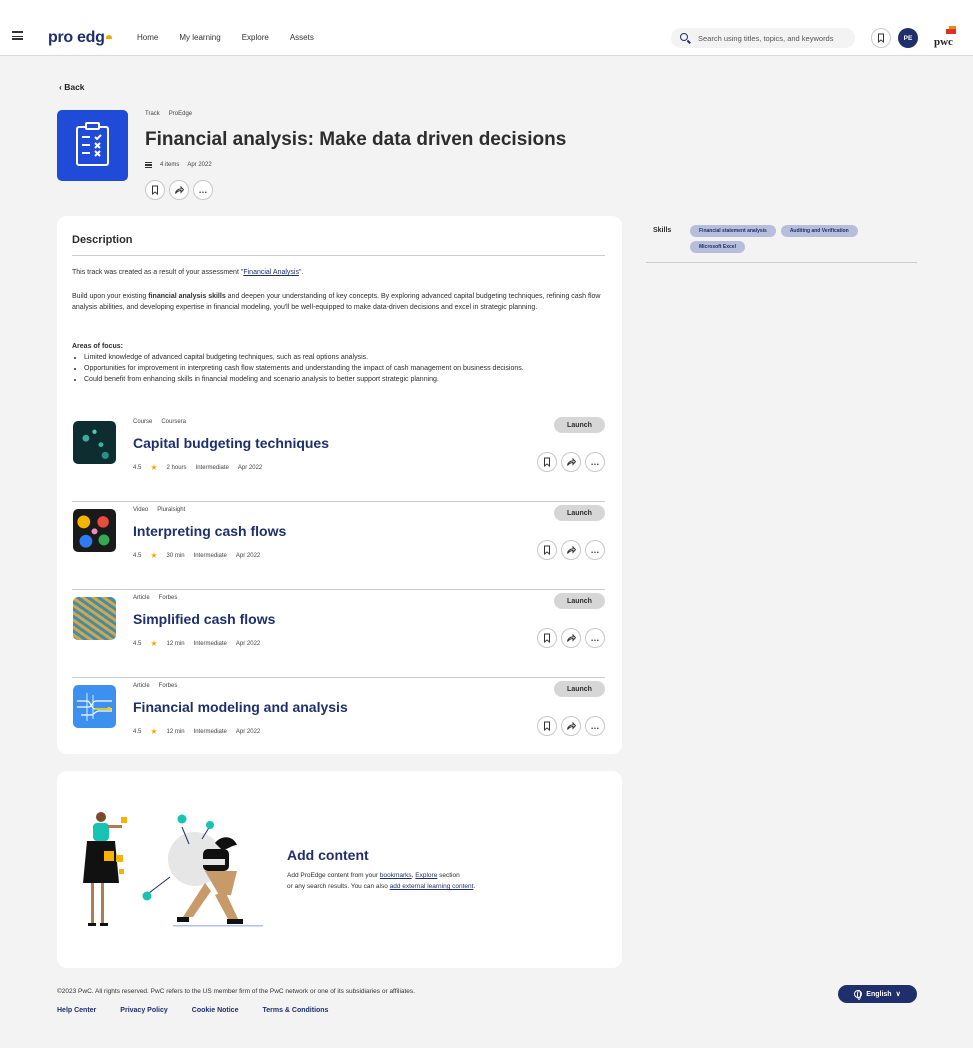 The image size is (973, 1048). What do you see at coordinates (80, 38) in the screenshot?
I see `proedge-logo: pro edg` at bounding box center [80, 38].